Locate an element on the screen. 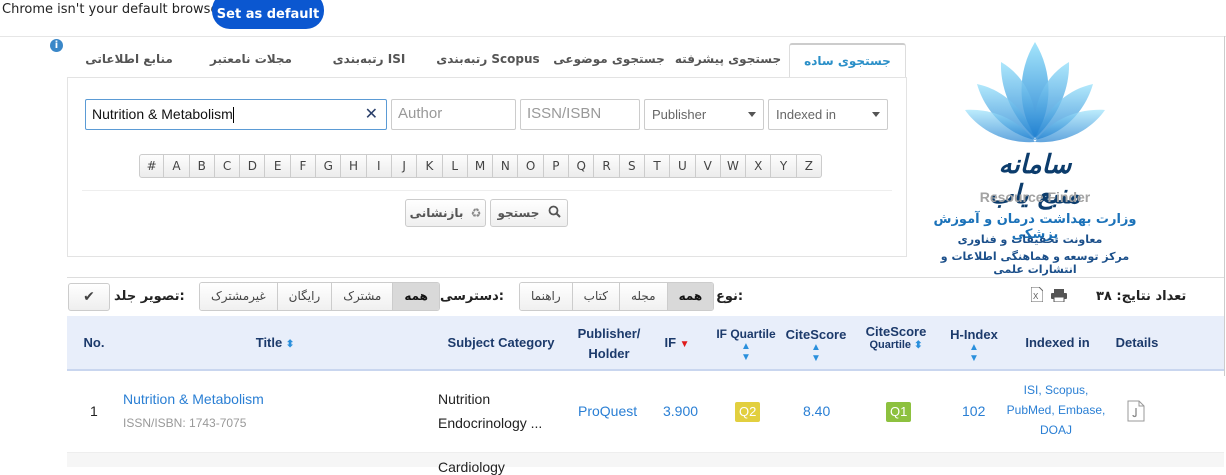 The width and height of the screenshot is (1226, 475). letter-filter-button: O is located at coordinates (531, 166).